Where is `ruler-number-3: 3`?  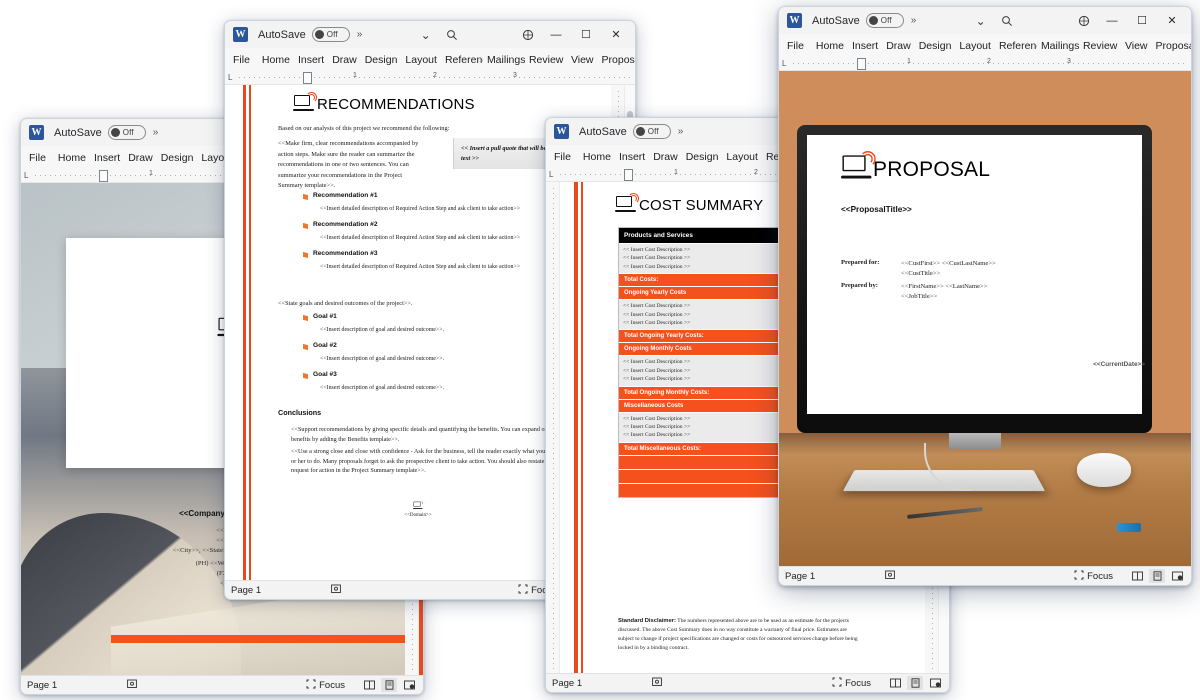
ruler-number-3: 3 is located at coordinates (515, 75).